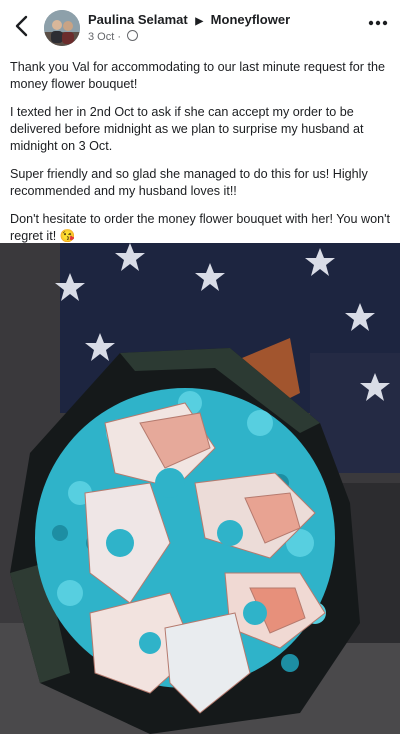 The width and height of the screenshot is (400, 734). What do you see at coordinates (189, 19) in the screenshot?
I see `author-line: Paulina Selamat ▶ Moneyflower` at bounding box center [189, 19].